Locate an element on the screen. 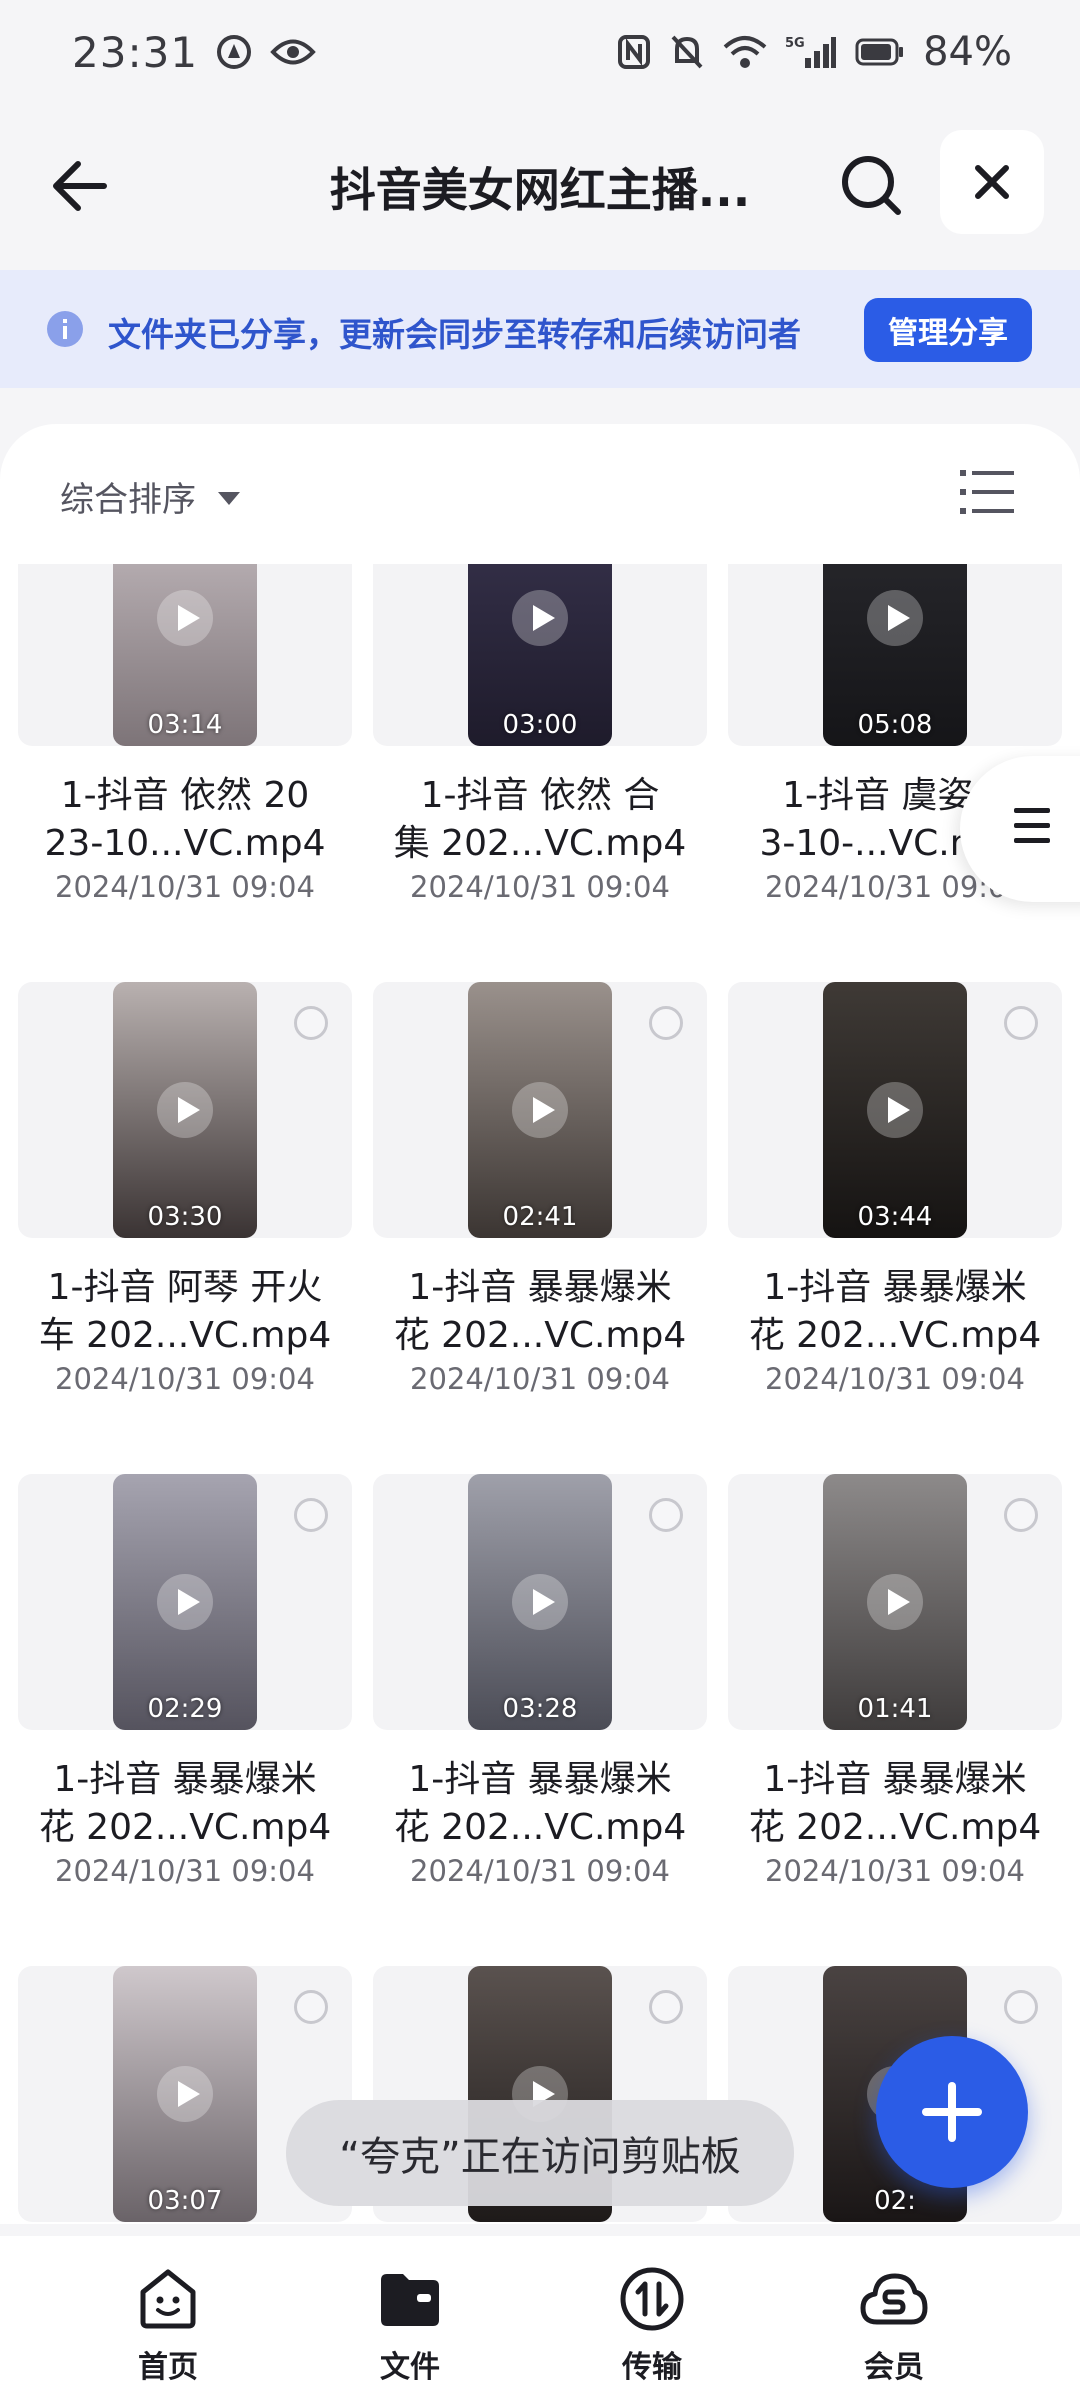  status-bar: 23:31 5G 84% is located at coordinates (540, 52).